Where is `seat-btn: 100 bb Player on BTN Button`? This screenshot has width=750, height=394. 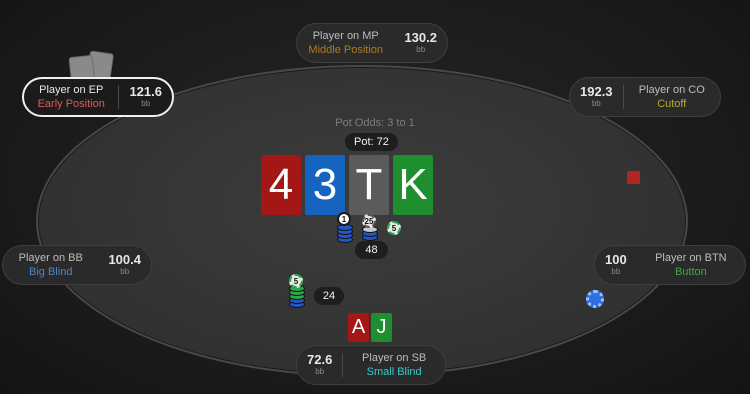 seat-btn: 100 bb Player on BTN Button is located at coordinates (670, 265).